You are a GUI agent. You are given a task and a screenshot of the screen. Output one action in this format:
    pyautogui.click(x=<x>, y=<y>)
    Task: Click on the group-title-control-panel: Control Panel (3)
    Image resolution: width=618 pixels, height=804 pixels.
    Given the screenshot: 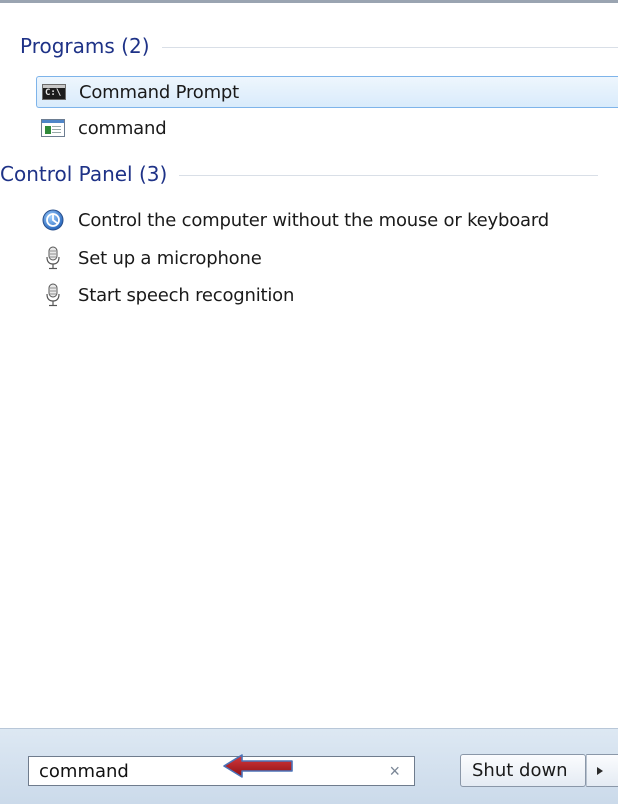 What is the action you would take?
    pyautogui.click(x=83, y=174)
    